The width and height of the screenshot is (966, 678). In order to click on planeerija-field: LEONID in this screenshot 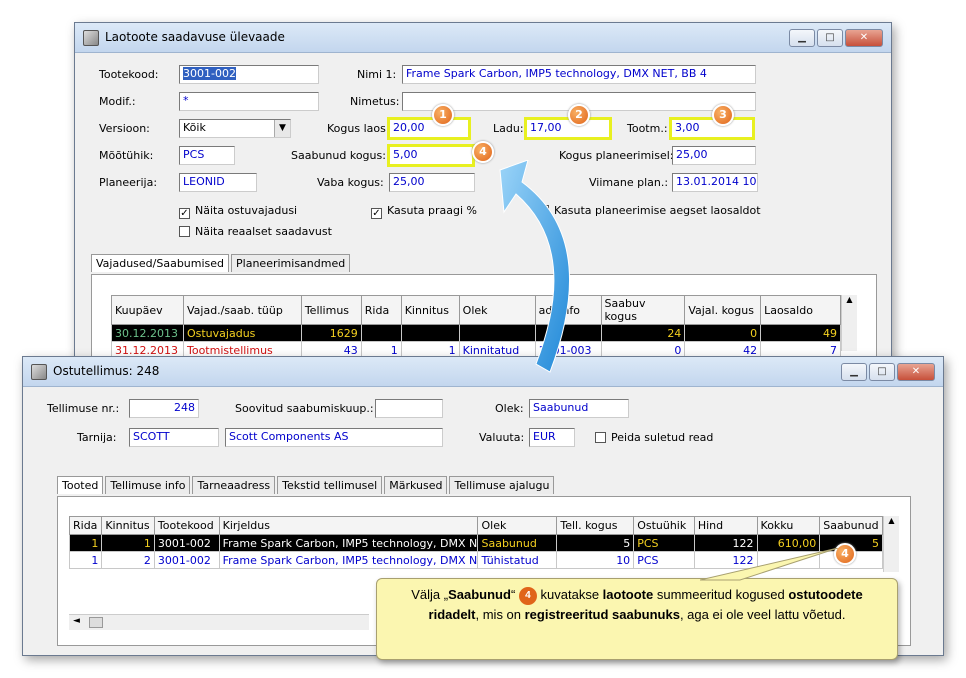, I will do `click(218, 182)`.